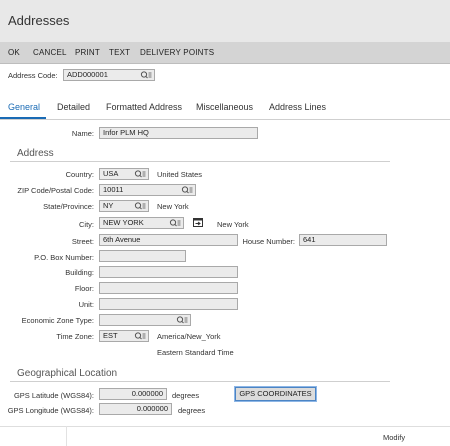 The image size is (450, 446). What do you see at coordinates (33, 75) in the screenshot?
I see `address-code-label: Address Code:` at bounding box center [33, 75].